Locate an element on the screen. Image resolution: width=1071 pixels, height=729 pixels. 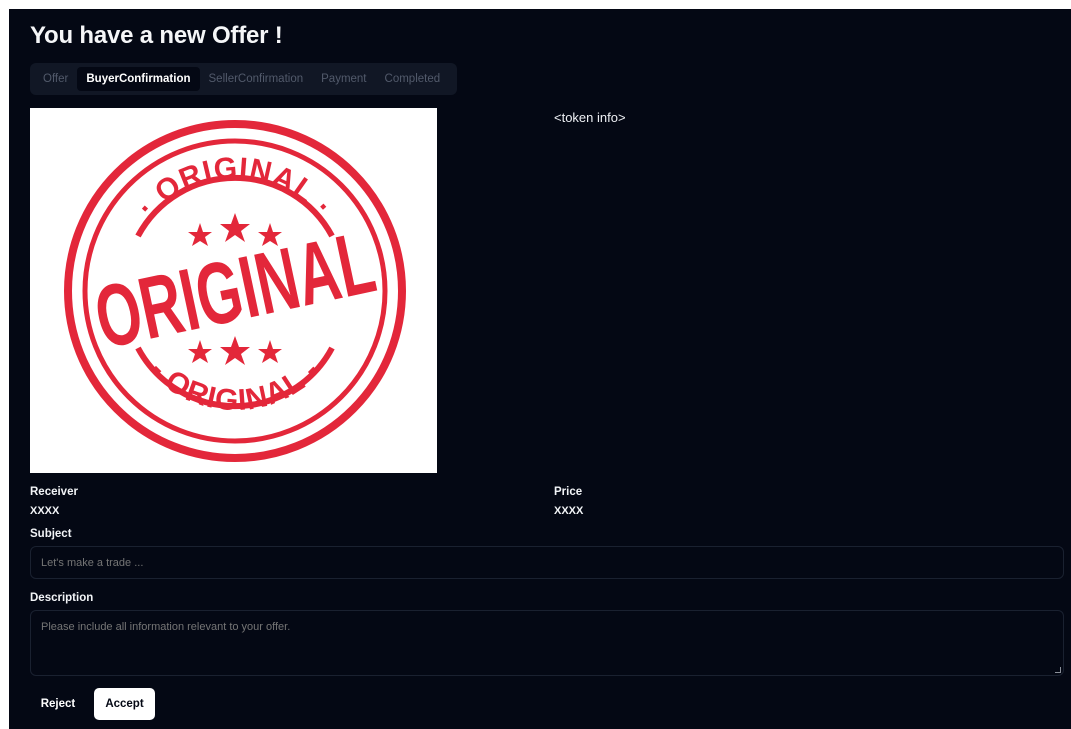
tab-offer: Offer is located at coordinates (55, 79).